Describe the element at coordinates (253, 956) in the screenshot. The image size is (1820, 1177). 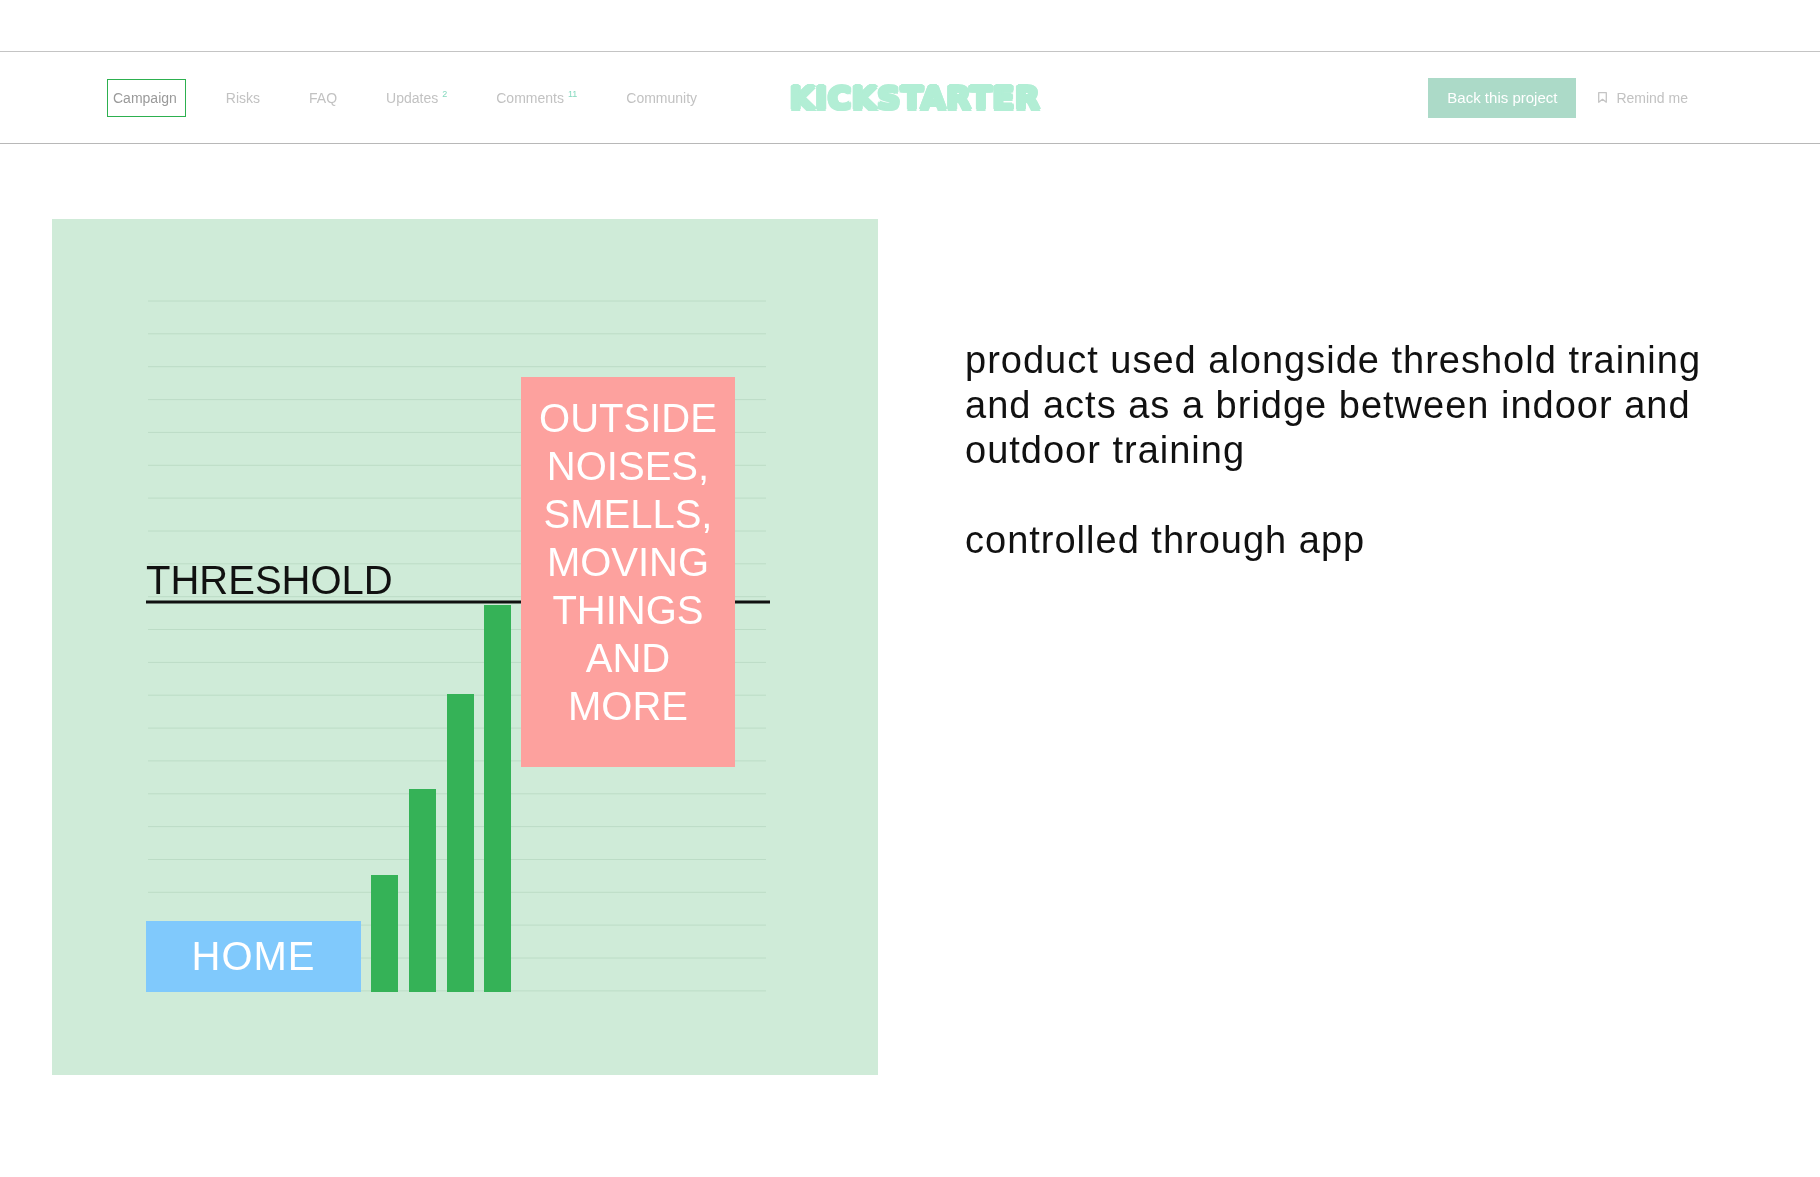
I see `home-label: HOME` at that location.